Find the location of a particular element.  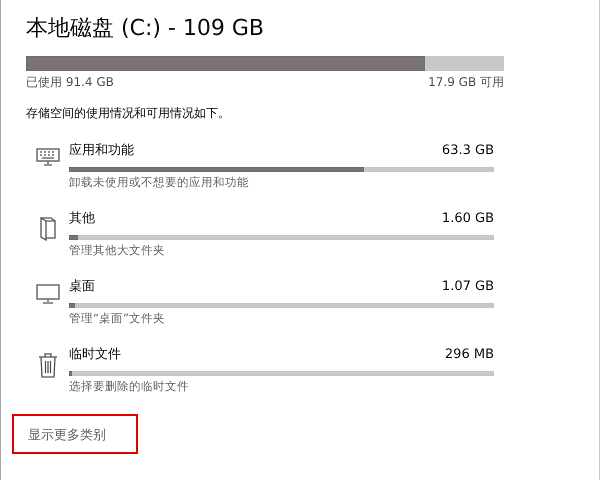

category-name: 其他 is located at coordinates (82, 219).